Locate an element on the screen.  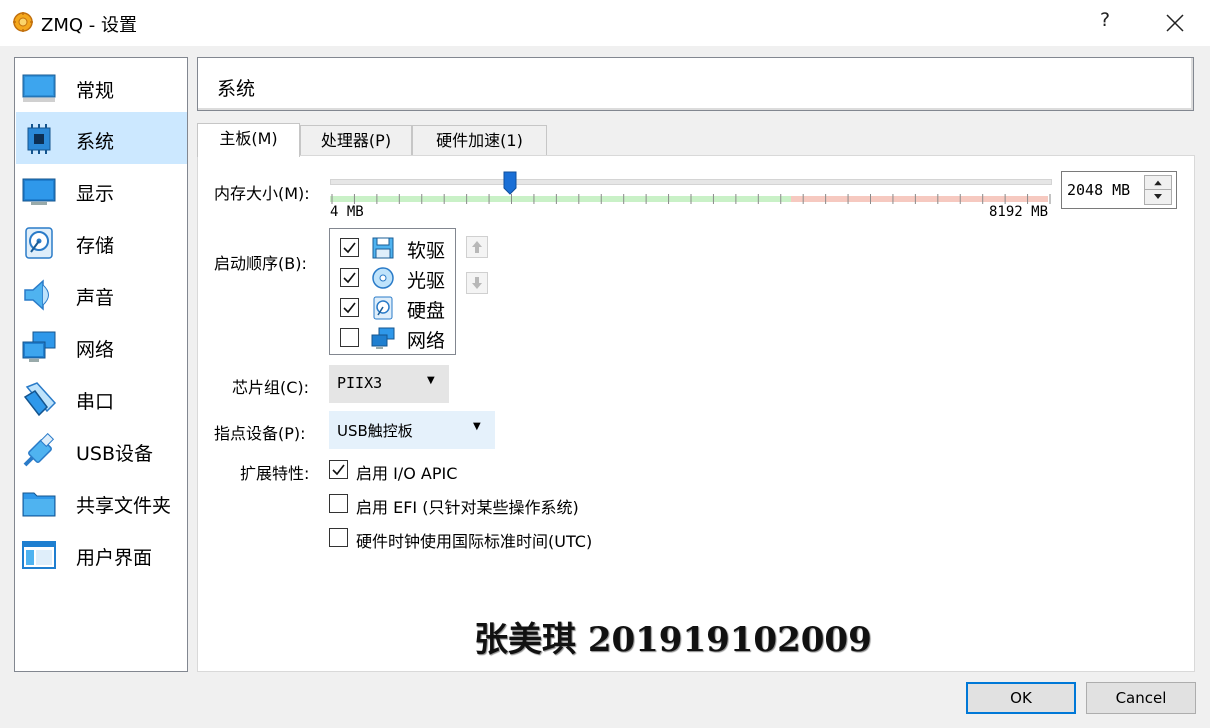
sidebar-item-label: USB设备 is located at coordinates (115, 454).